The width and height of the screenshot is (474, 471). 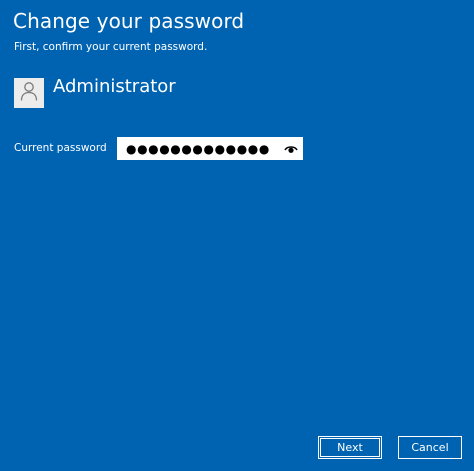 I want to click on account-info: Administrator, so click(x=95, y=92).